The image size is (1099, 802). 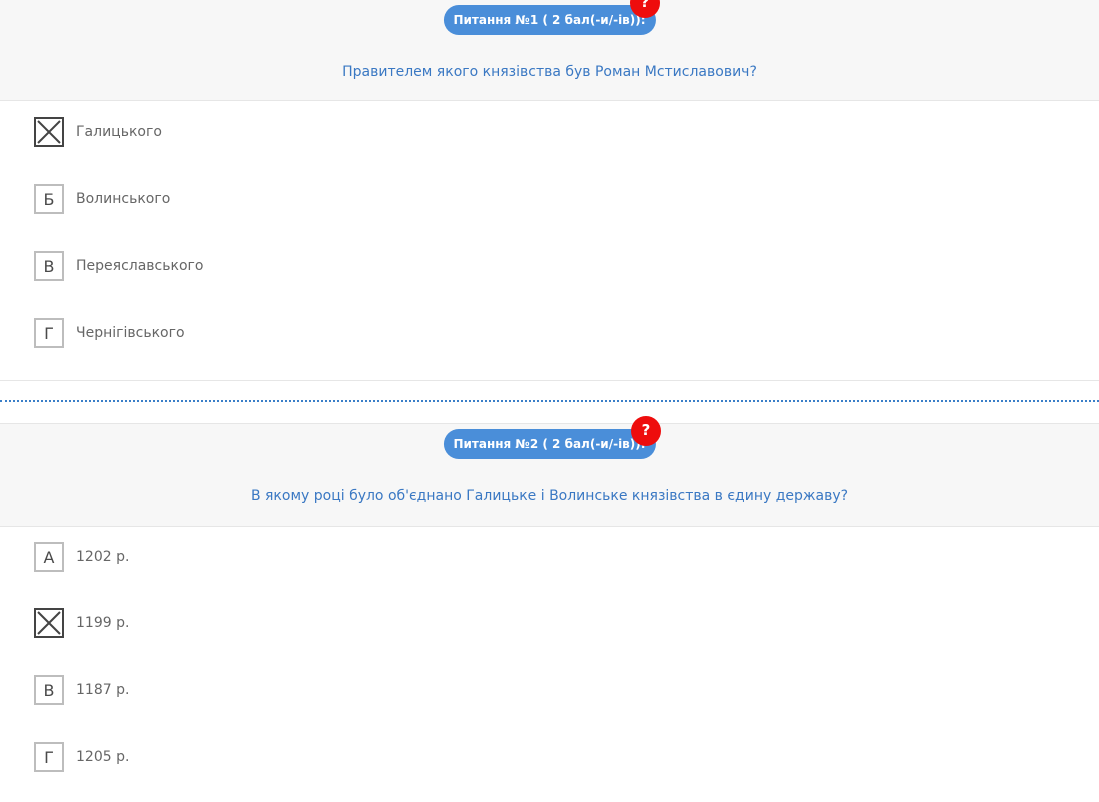 I want to click on answer-text: 1199 р., so click(x=103, y=623).